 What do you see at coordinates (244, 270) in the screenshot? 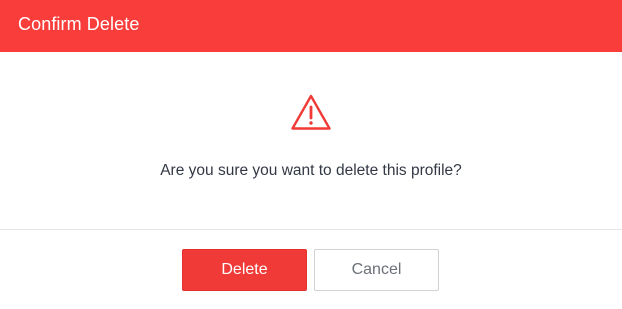
I see `delete-button: Delete` at bounding box center [244, 270].